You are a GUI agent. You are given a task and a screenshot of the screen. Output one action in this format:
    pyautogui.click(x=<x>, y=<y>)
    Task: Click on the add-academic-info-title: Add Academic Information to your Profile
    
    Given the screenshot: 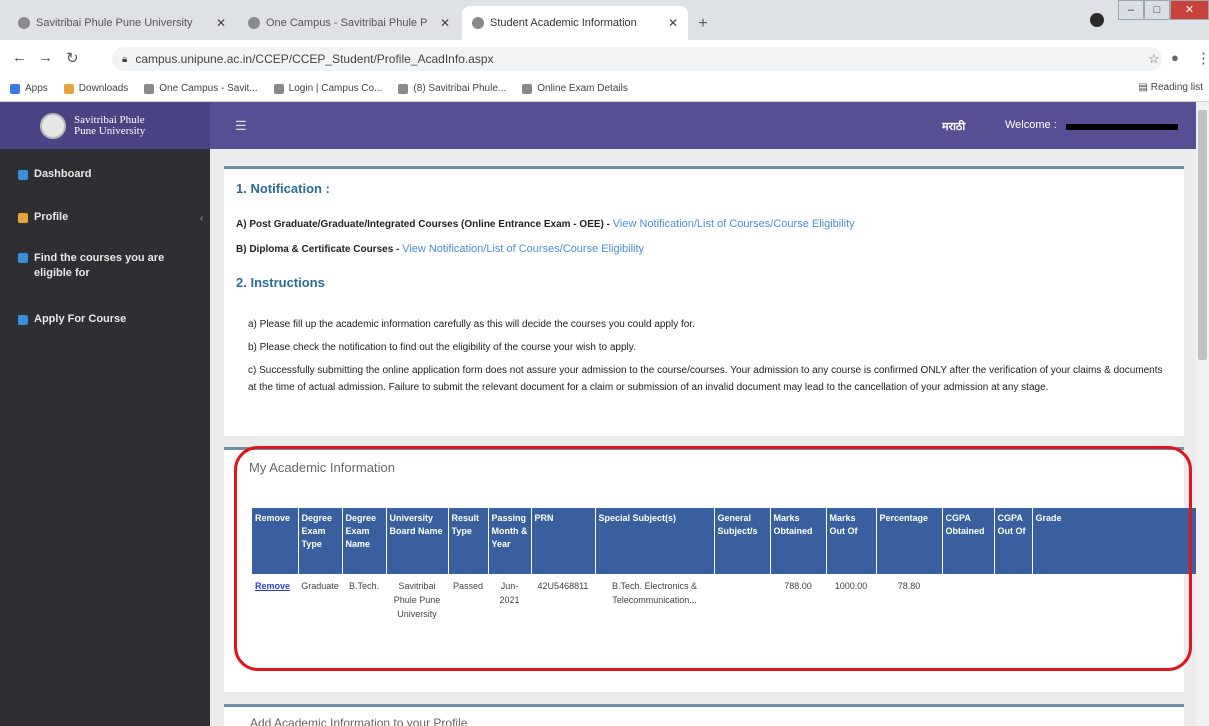 What is the action you would take?
    pyautogui.click(x=359, y=721)
    